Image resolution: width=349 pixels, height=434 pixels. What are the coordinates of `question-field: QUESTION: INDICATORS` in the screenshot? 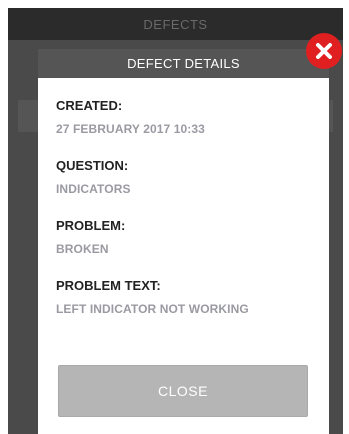 It's located at (183, 177).